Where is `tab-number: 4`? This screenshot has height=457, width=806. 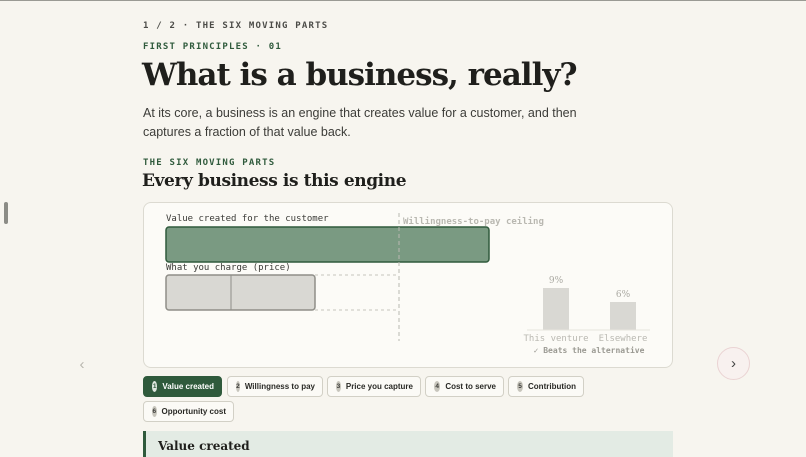
tab-number: 4 is located at coordinates (437, 386).